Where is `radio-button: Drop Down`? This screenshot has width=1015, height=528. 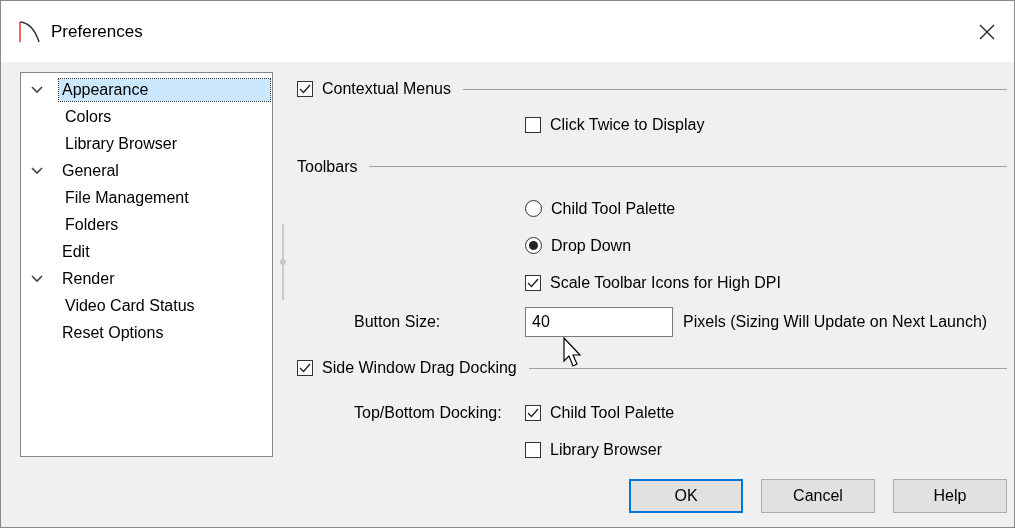
radio-button: Drop Down is located at coordinates (578, 245).